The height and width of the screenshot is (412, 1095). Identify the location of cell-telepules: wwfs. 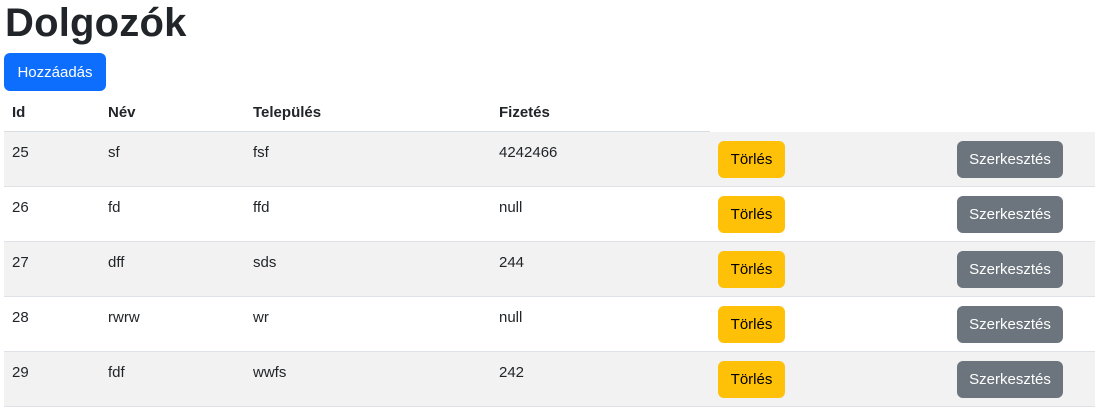
(368, 379).